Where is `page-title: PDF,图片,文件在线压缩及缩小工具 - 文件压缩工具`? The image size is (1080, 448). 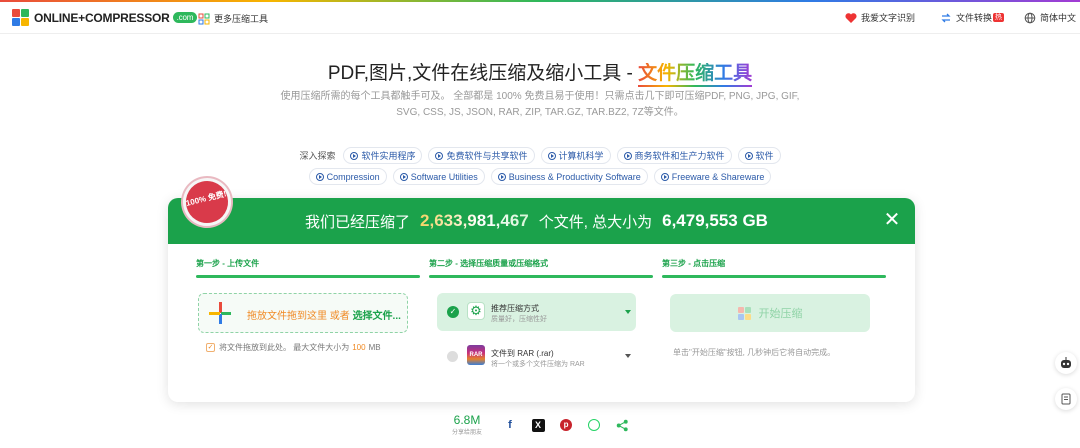 page-title: PDF,图片,文件在线压缩及缩小工具 - 文件压缩工具 is located at coordinates (540, 73).